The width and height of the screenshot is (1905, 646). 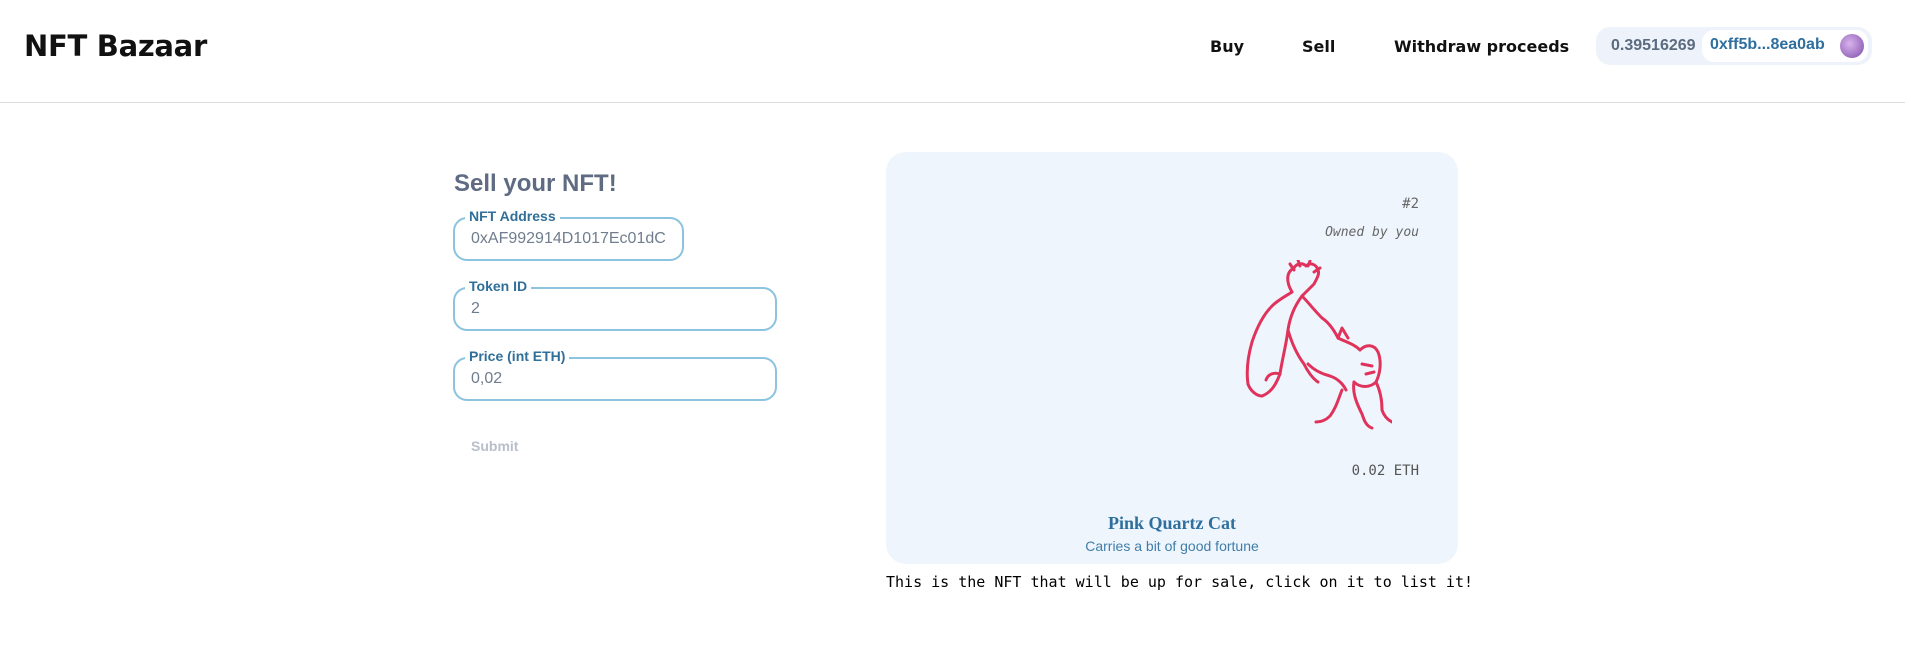 What do you see at coordinates (1852, 46) in the screenshot?
I see `avatar-icon` at bounding box center [1852, 46].